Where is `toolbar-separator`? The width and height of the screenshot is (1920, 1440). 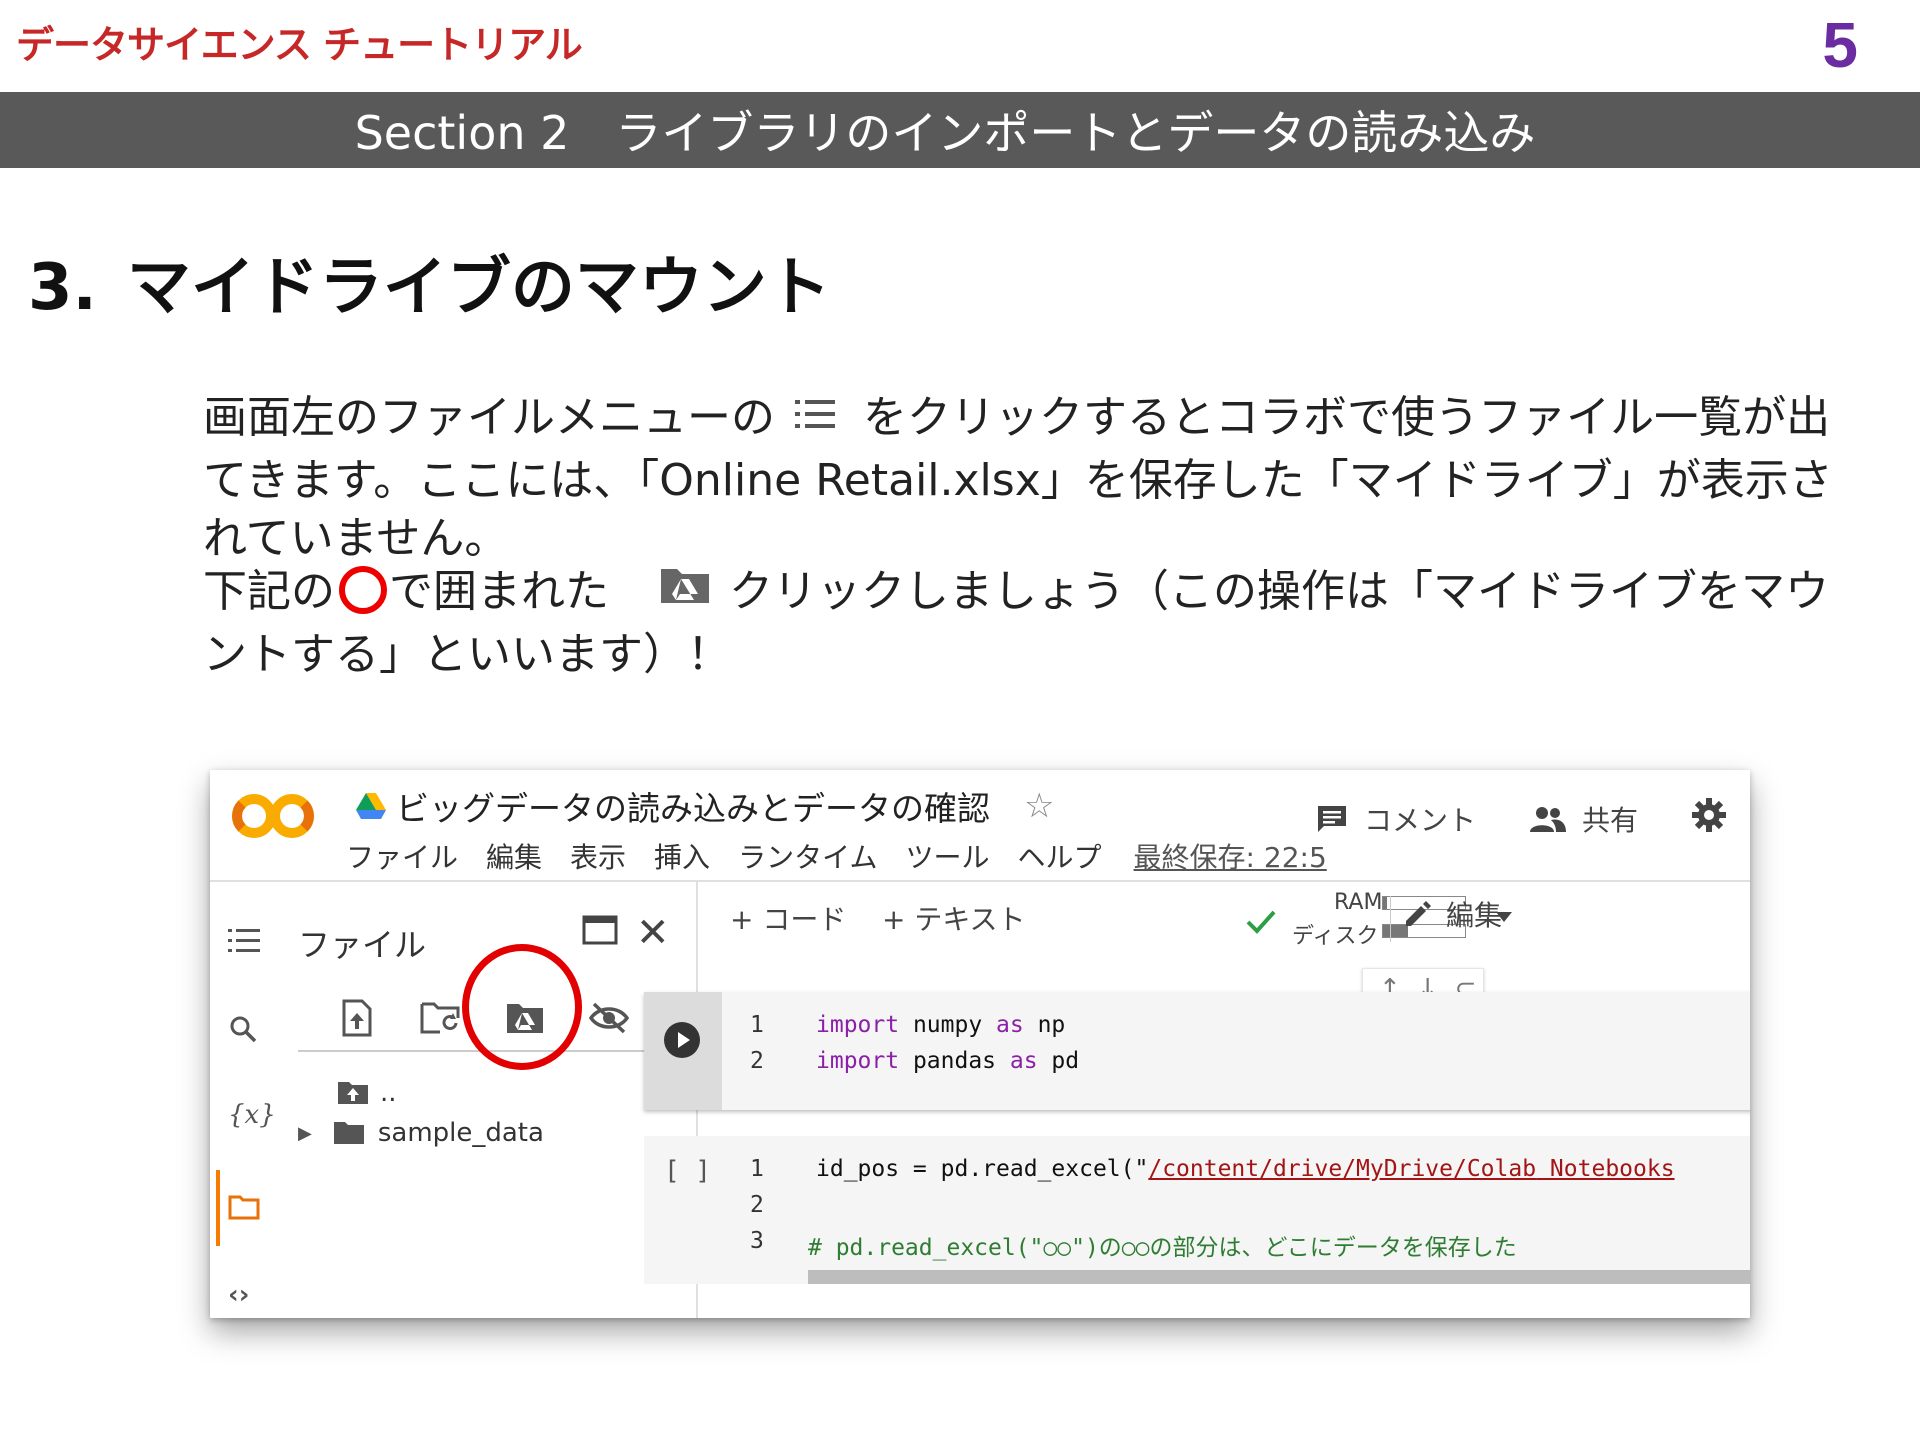
toolbar-separator is located at coordinates (1390, 919).